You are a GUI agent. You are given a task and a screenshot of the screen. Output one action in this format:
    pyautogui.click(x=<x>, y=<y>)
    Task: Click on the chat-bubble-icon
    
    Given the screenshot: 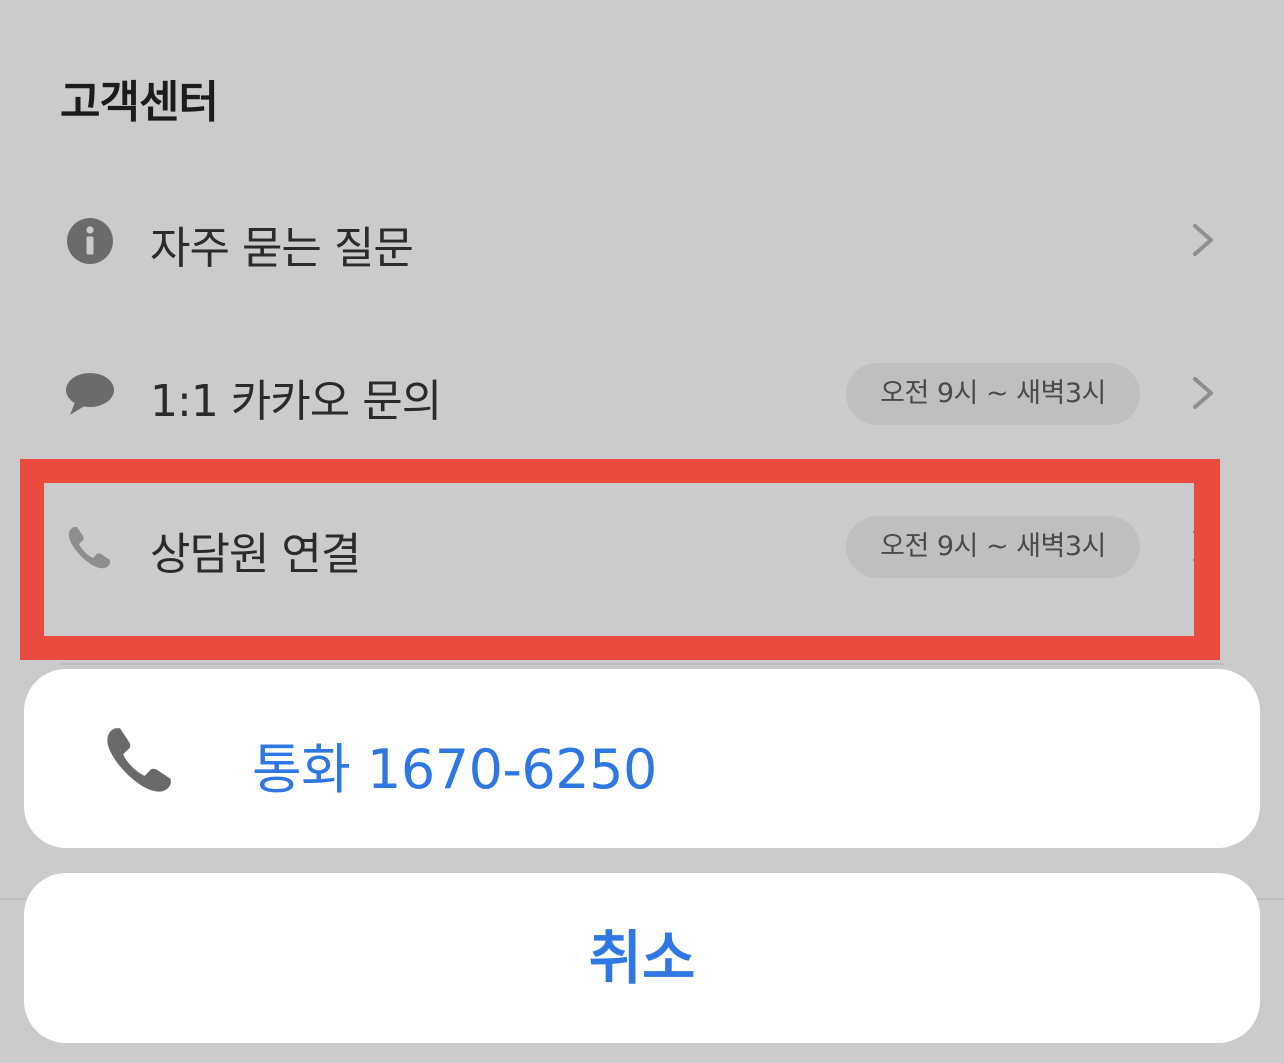 What is the action you would take?
    pyautogui.click(x=90, y=394)
    